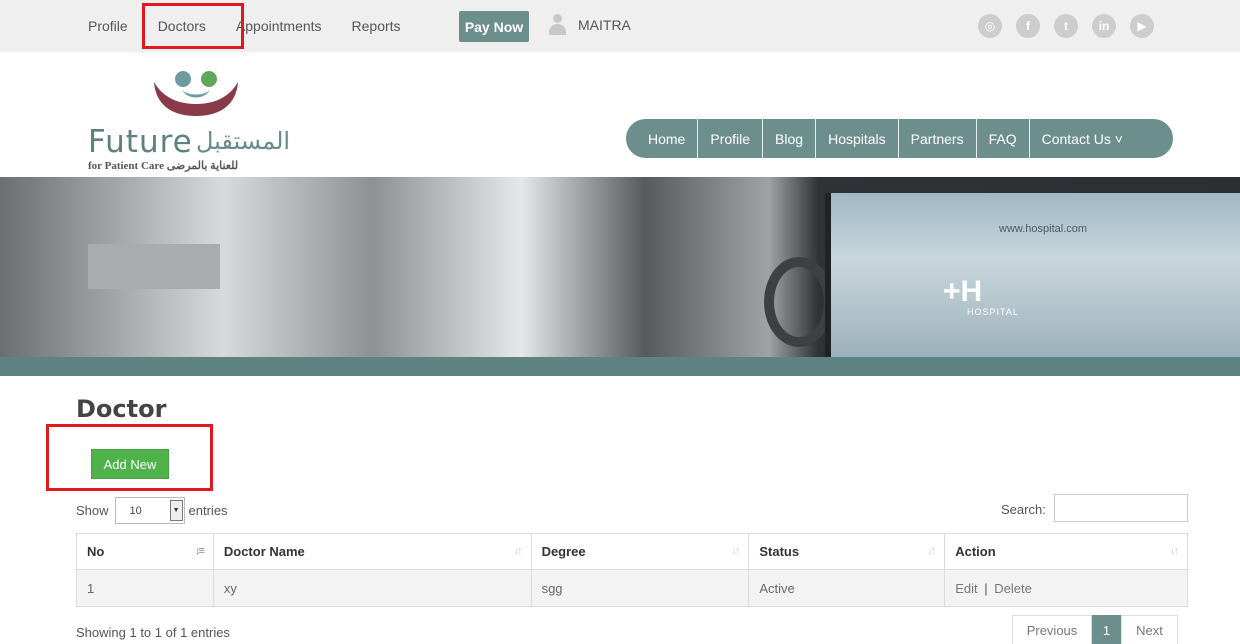  I want to click on hands-logo-icon, so click(196, 93).